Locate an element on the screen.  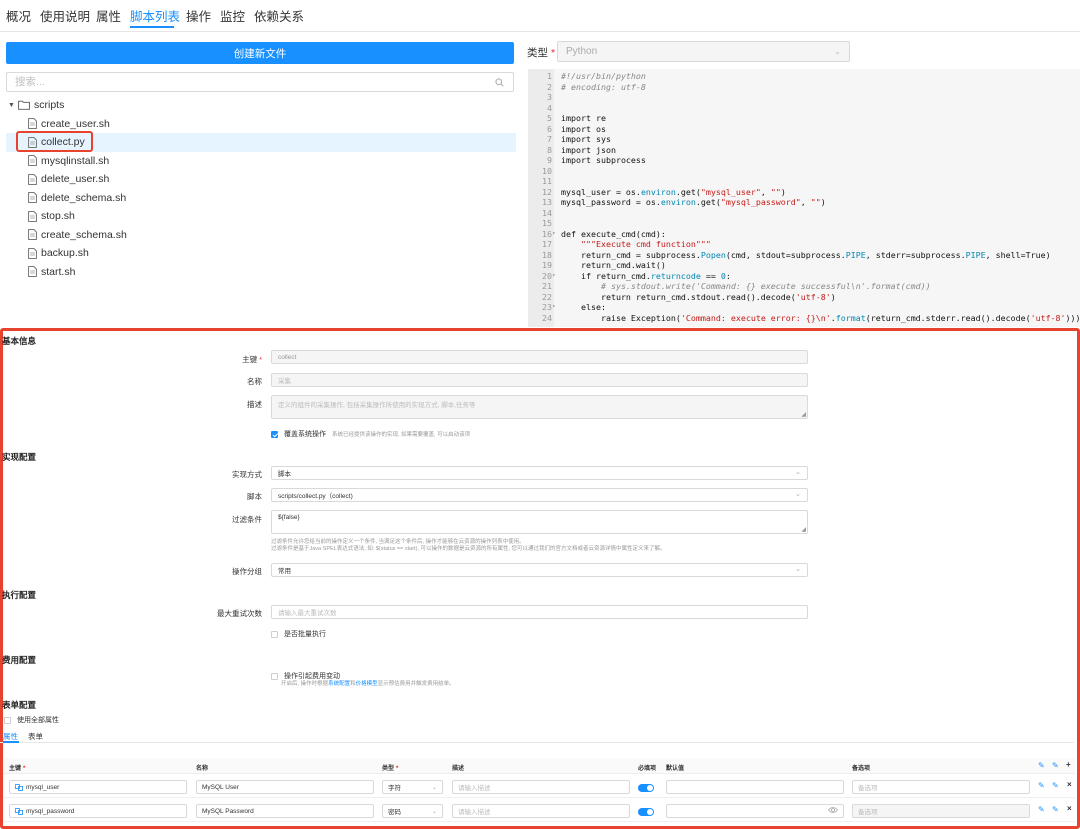
tab-dependencies: 依赖关系 is located at coordinates (279, 15).